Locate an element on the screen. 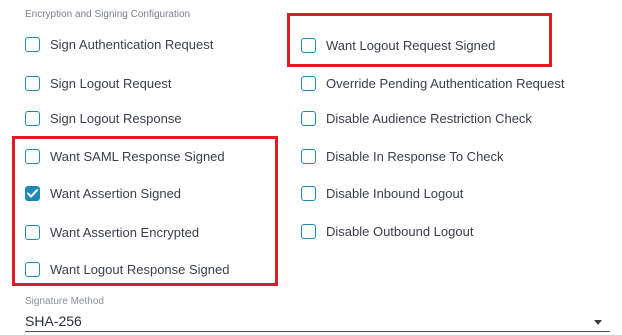 Image resolution: width=622 pixels, height=335 pixels. checkbox-sign-logout-request: Sign Logout Request is located at coordinates (98, 83).